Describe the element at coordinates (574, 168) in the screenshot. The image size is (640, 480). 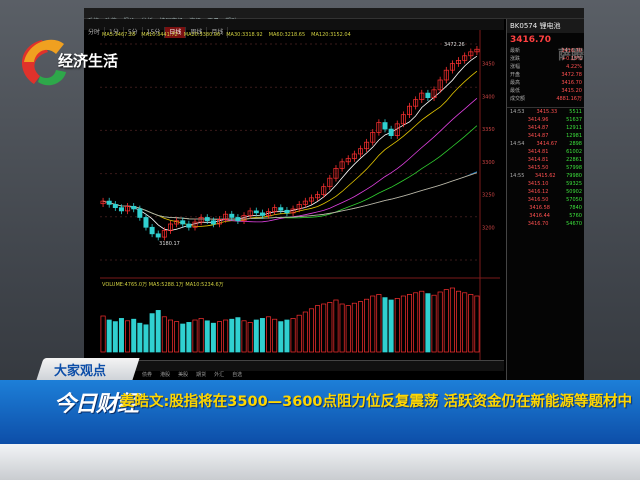
I see `tick-volume: 57998` at that location.